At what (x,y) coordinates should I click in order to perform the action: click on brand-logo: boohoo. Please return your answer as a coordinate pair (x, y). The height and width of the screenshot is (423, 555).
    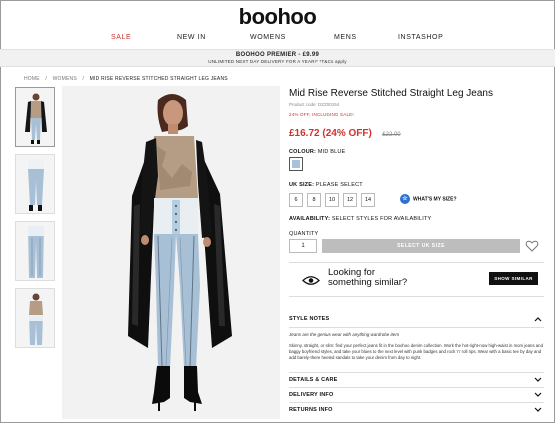
    Looking at the image, I should click on (277, 17).